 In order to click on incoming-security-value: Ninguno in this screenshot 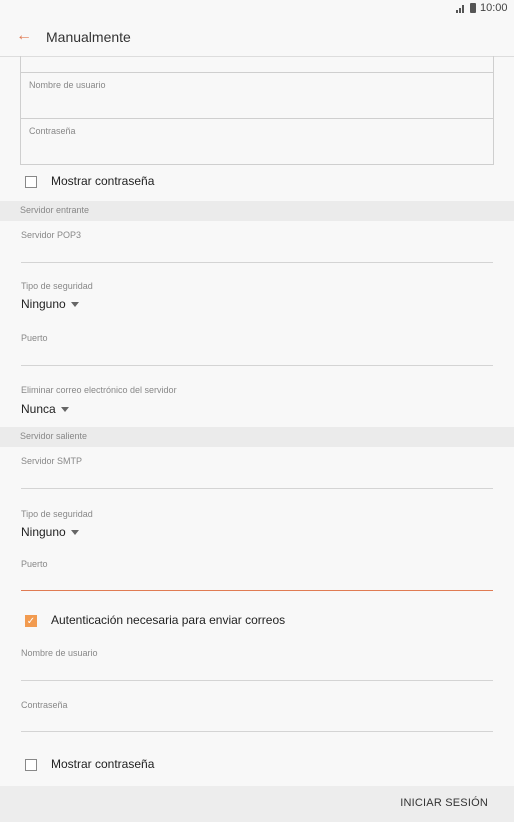, I will do `click(43, 304)`.